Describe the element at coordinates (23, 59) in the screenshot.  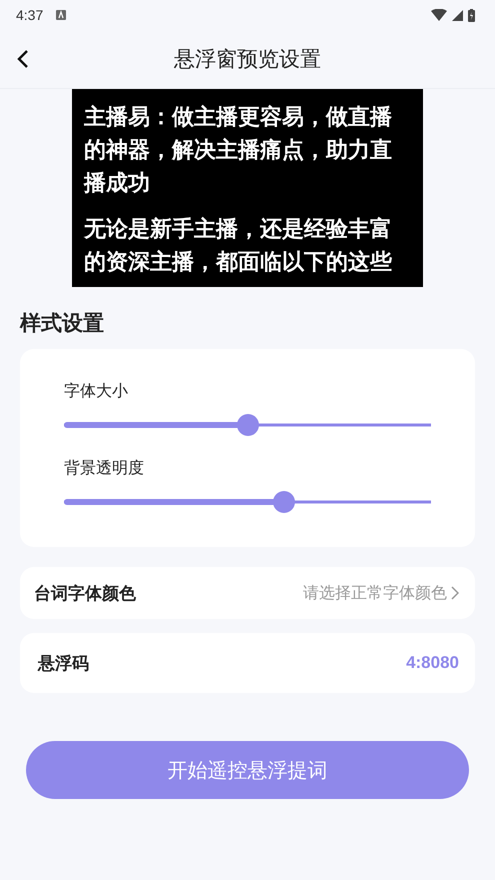
I see `back-icon` at that location.